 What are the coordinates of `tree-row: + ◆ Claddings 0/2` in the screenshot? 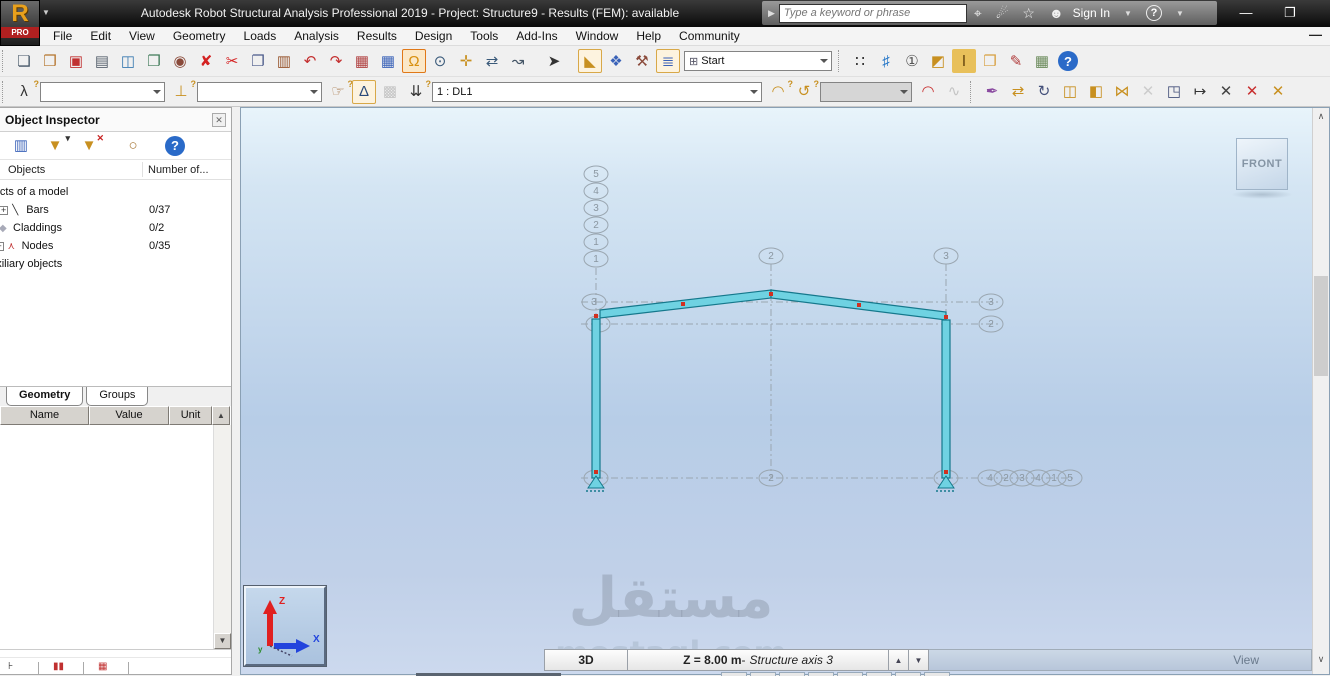 It's located at (82, 228).